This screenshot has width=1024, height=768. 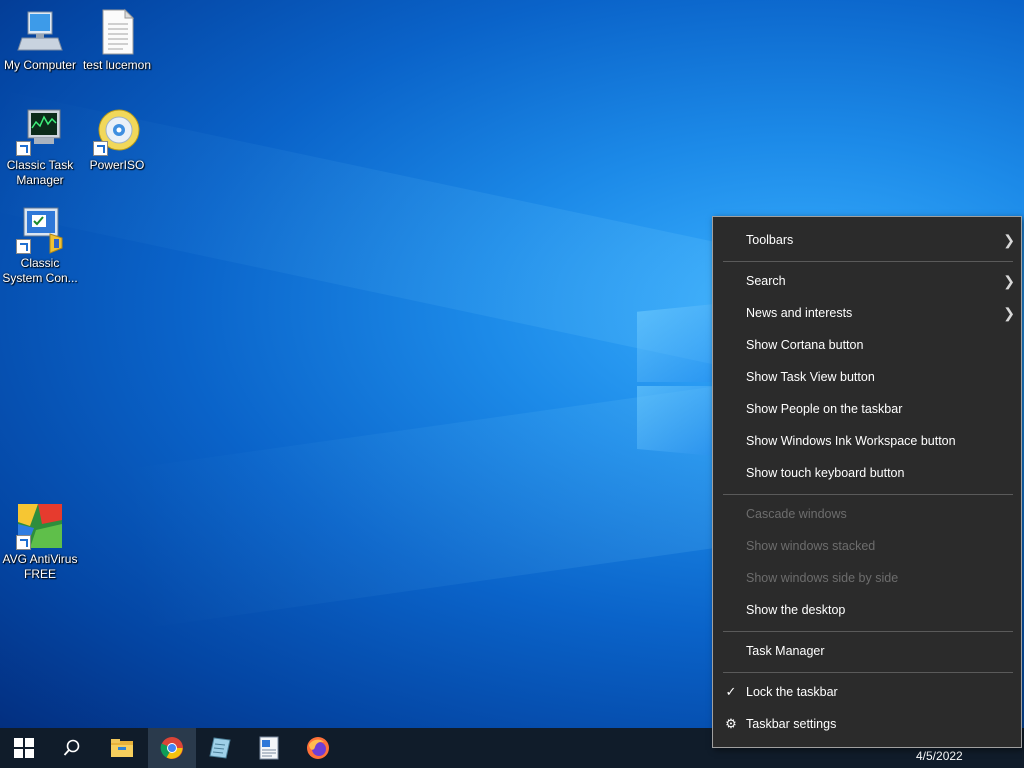 I want to click on menu-item-label: News and interests, so click(x=799, y=313).